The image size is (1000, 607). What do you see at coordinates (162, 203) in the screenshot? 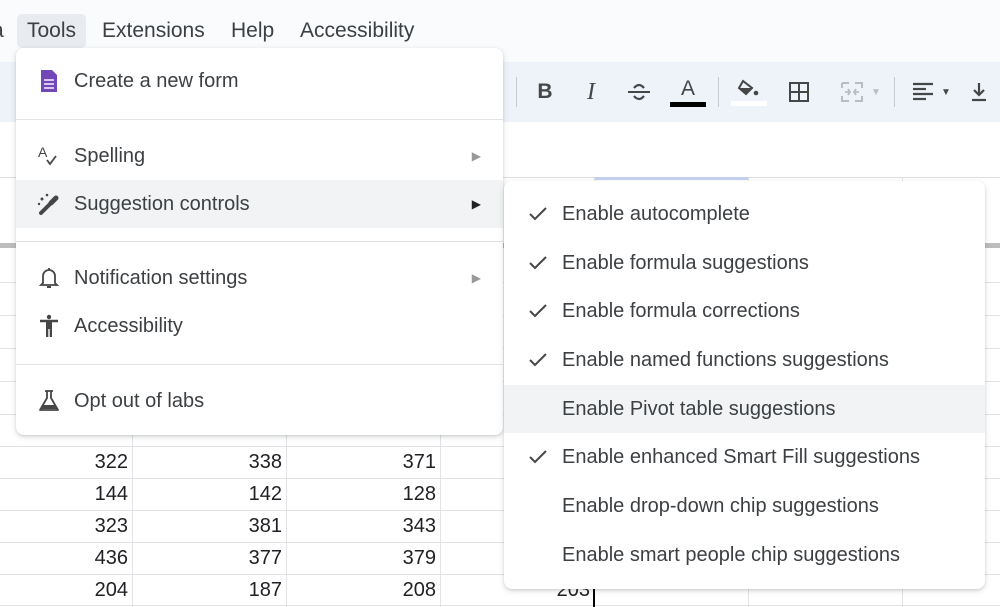
I see `menu-item-label: Suggestion controls` at bounding box center [162, 203].